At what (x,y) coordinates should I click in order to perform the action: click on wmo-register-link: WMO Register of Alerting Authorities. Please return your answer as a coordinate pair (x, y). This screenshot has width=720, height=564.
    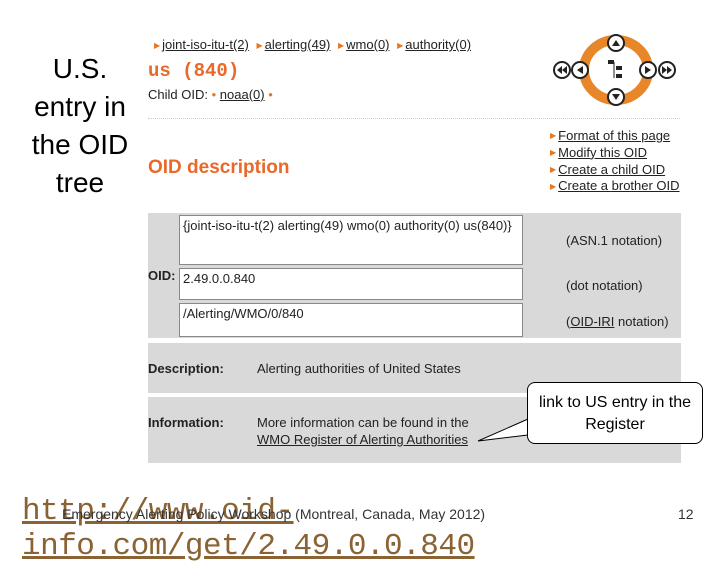
    Looking at the image, I should click on (362, 439).